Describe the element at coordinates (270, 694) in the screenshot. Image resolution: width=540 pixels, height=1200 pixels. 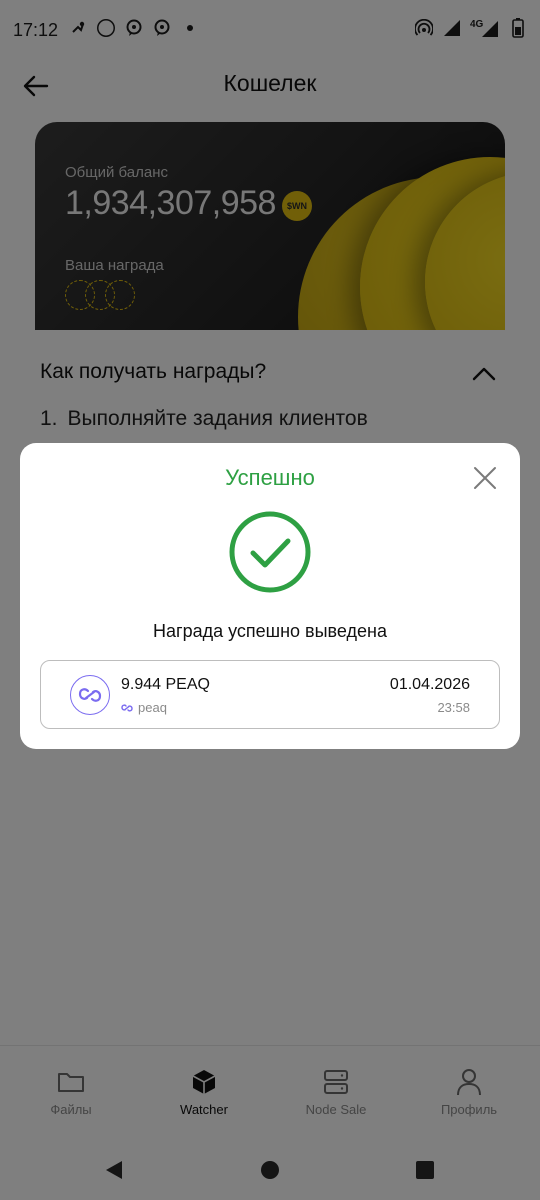
I see `withdrawn-reward-item: 9.944 PEAQ peaq 01.04.2026 23:58` at that location.